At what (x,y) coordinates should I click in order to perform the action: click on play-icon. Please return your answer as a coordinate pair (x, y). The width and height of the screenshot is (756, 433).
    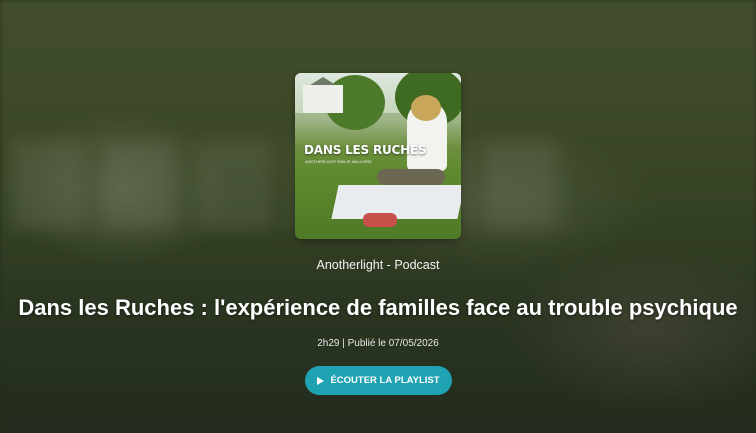
    Looking at the image, I should click on (321, 380).